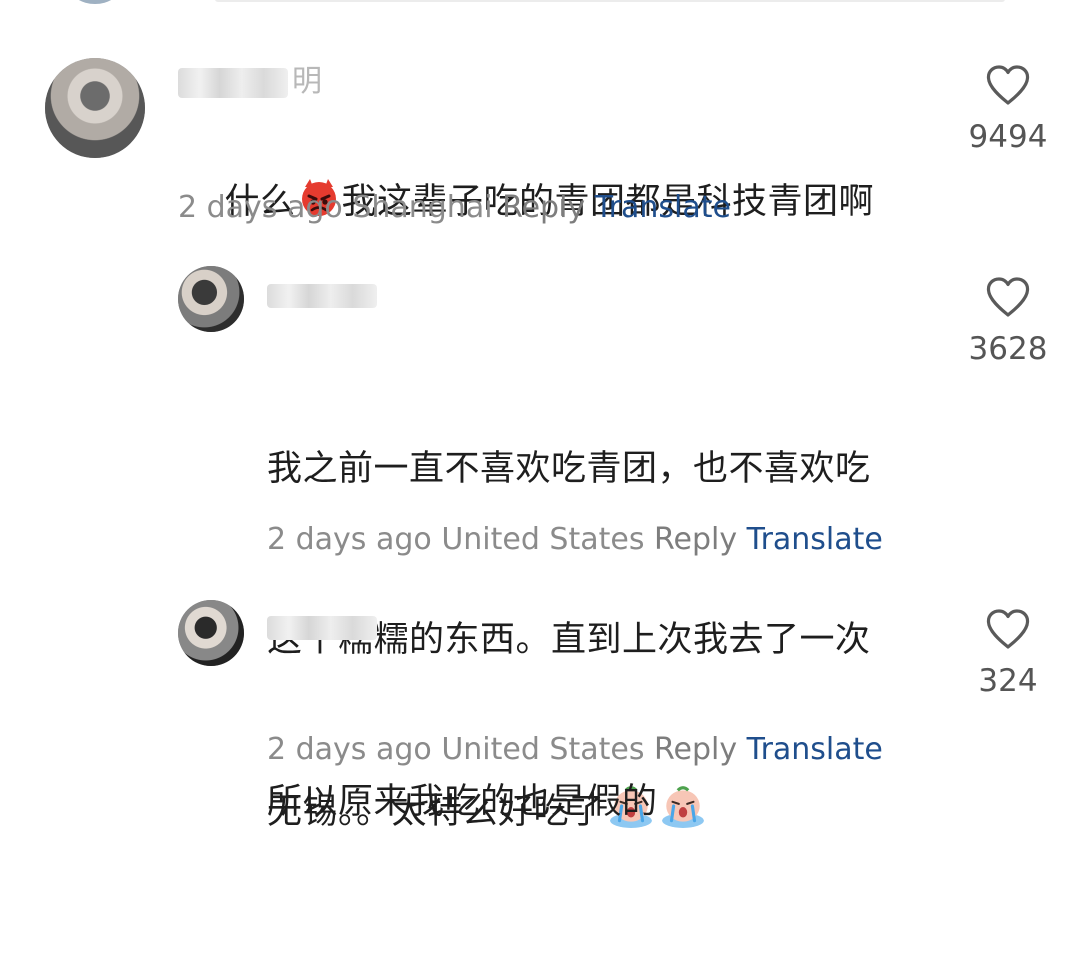 The height and width of the screenshot is (955, 1080). I want to click on username-suffix: 明, so click(307, 82).